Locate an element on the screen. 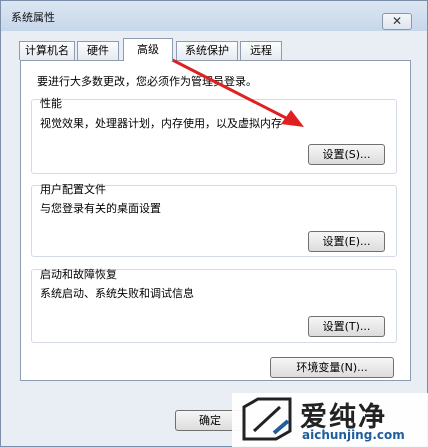  profile-title: 用户配置文件 is located at coordinates (73, 189).